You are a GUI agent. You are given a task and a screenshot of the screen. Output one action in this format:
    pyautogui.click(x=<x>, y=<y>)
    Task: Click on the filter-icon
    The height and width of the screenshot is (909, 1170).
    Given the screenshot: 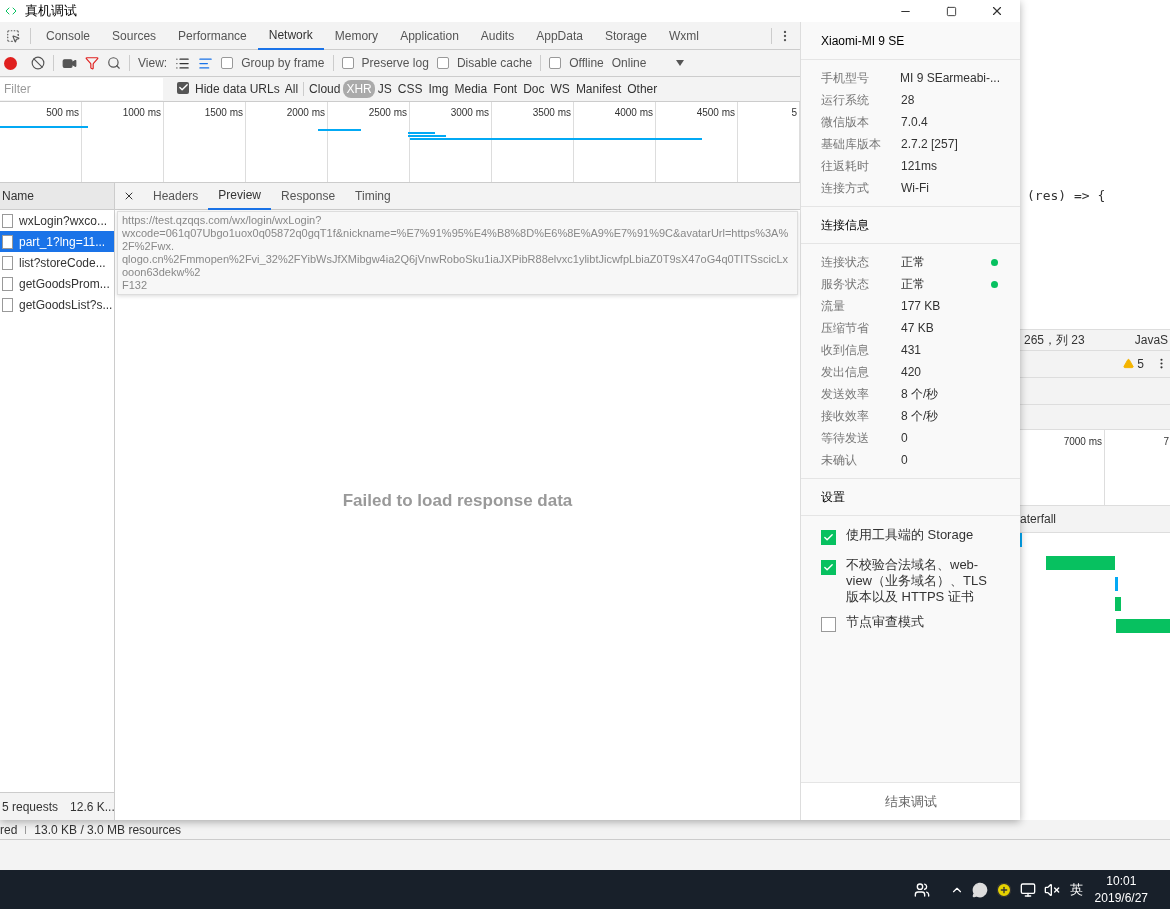 What is the action you would take?
    pyautogui.click(x=92, y=63)
    